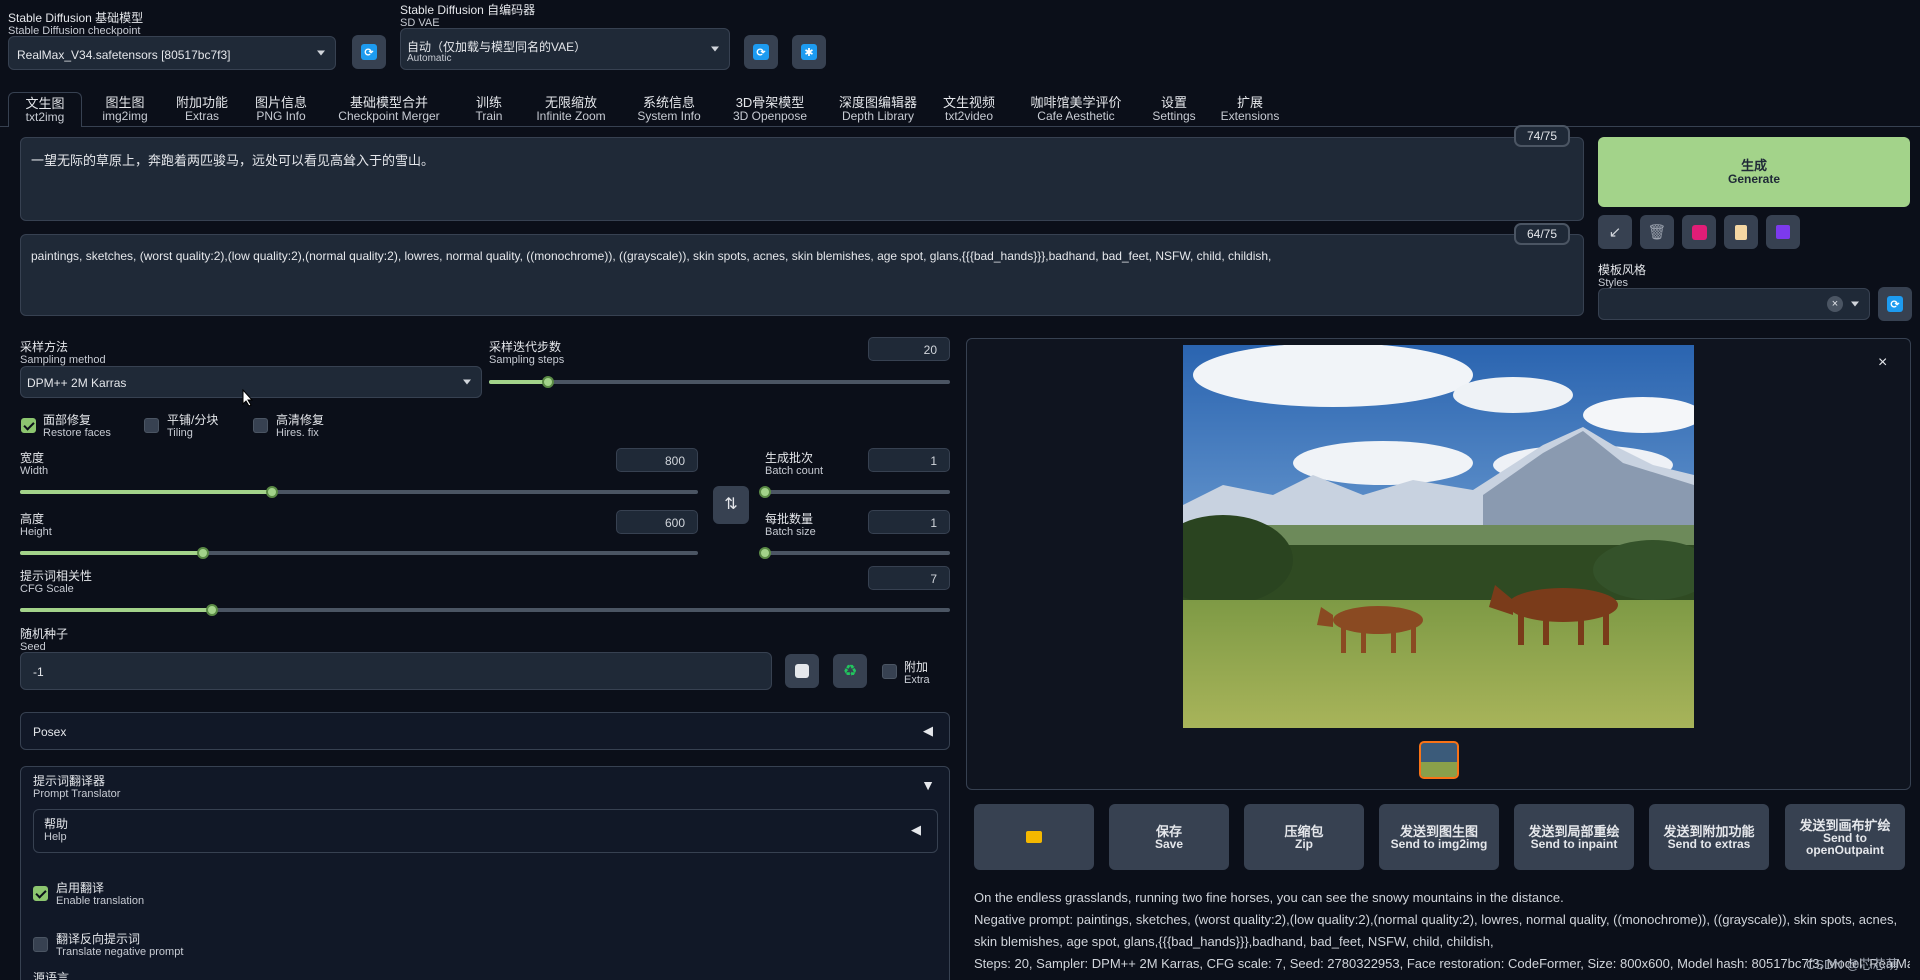 The height and width of the screenshot is (980, 1920). I want to click on tab-label-en: 3D Openpose, so click(770, 116).